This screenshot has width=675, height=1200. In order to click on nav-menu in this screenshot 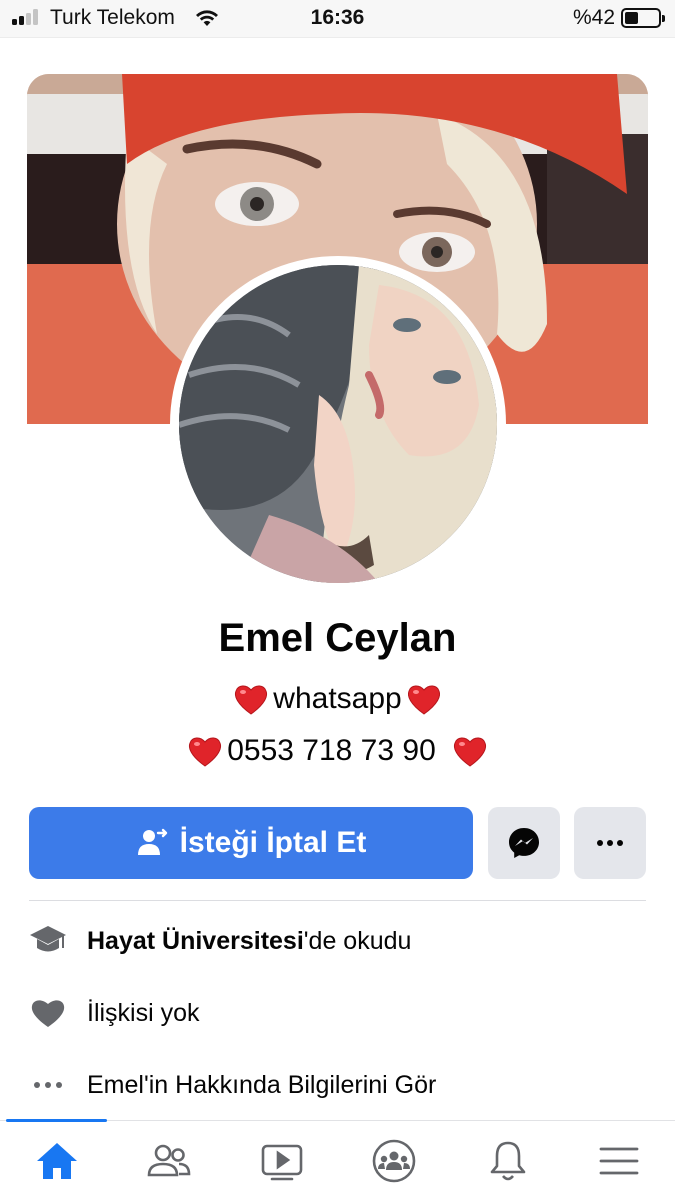, I will do `click(619, 1161)`.